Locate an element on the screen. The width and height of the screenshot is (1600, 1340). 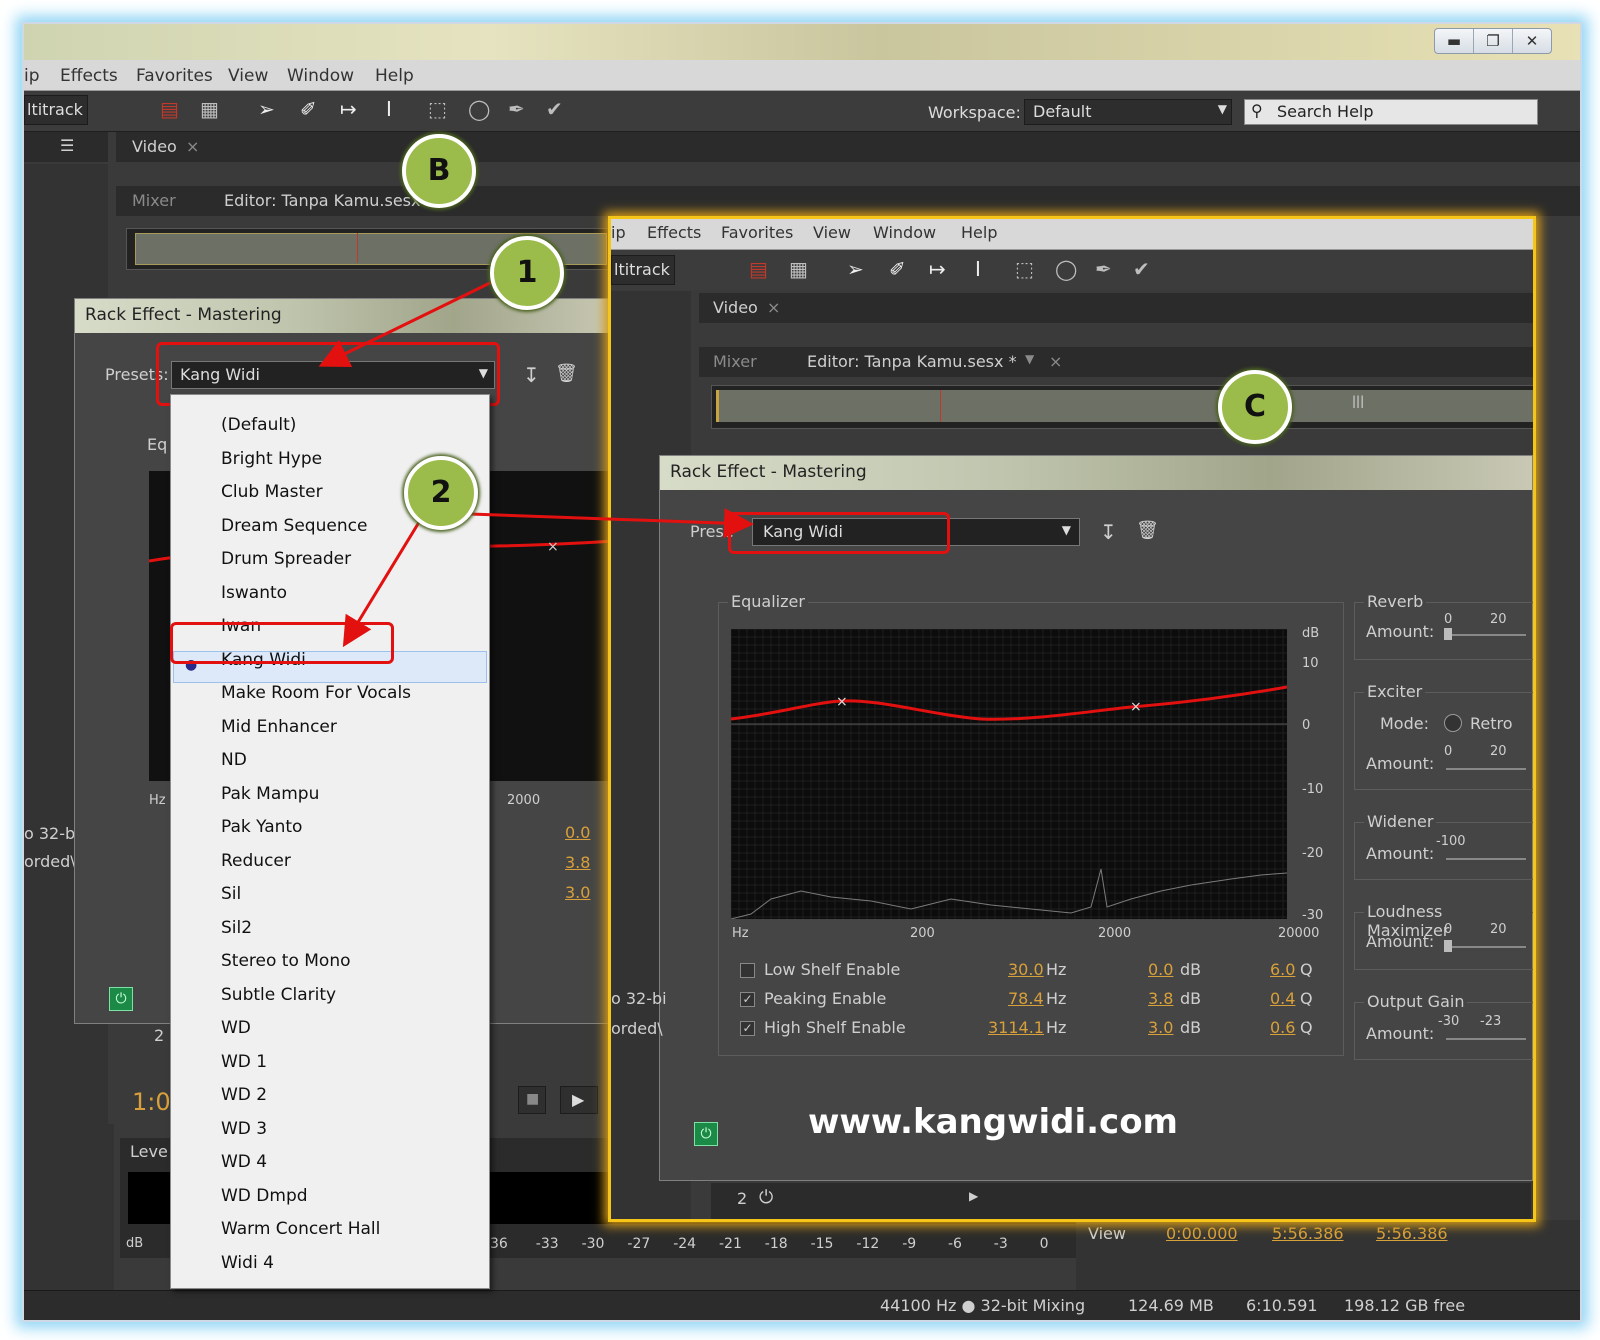
dropdown-item: Stereo to Mono is located at coordinates (286, 961).